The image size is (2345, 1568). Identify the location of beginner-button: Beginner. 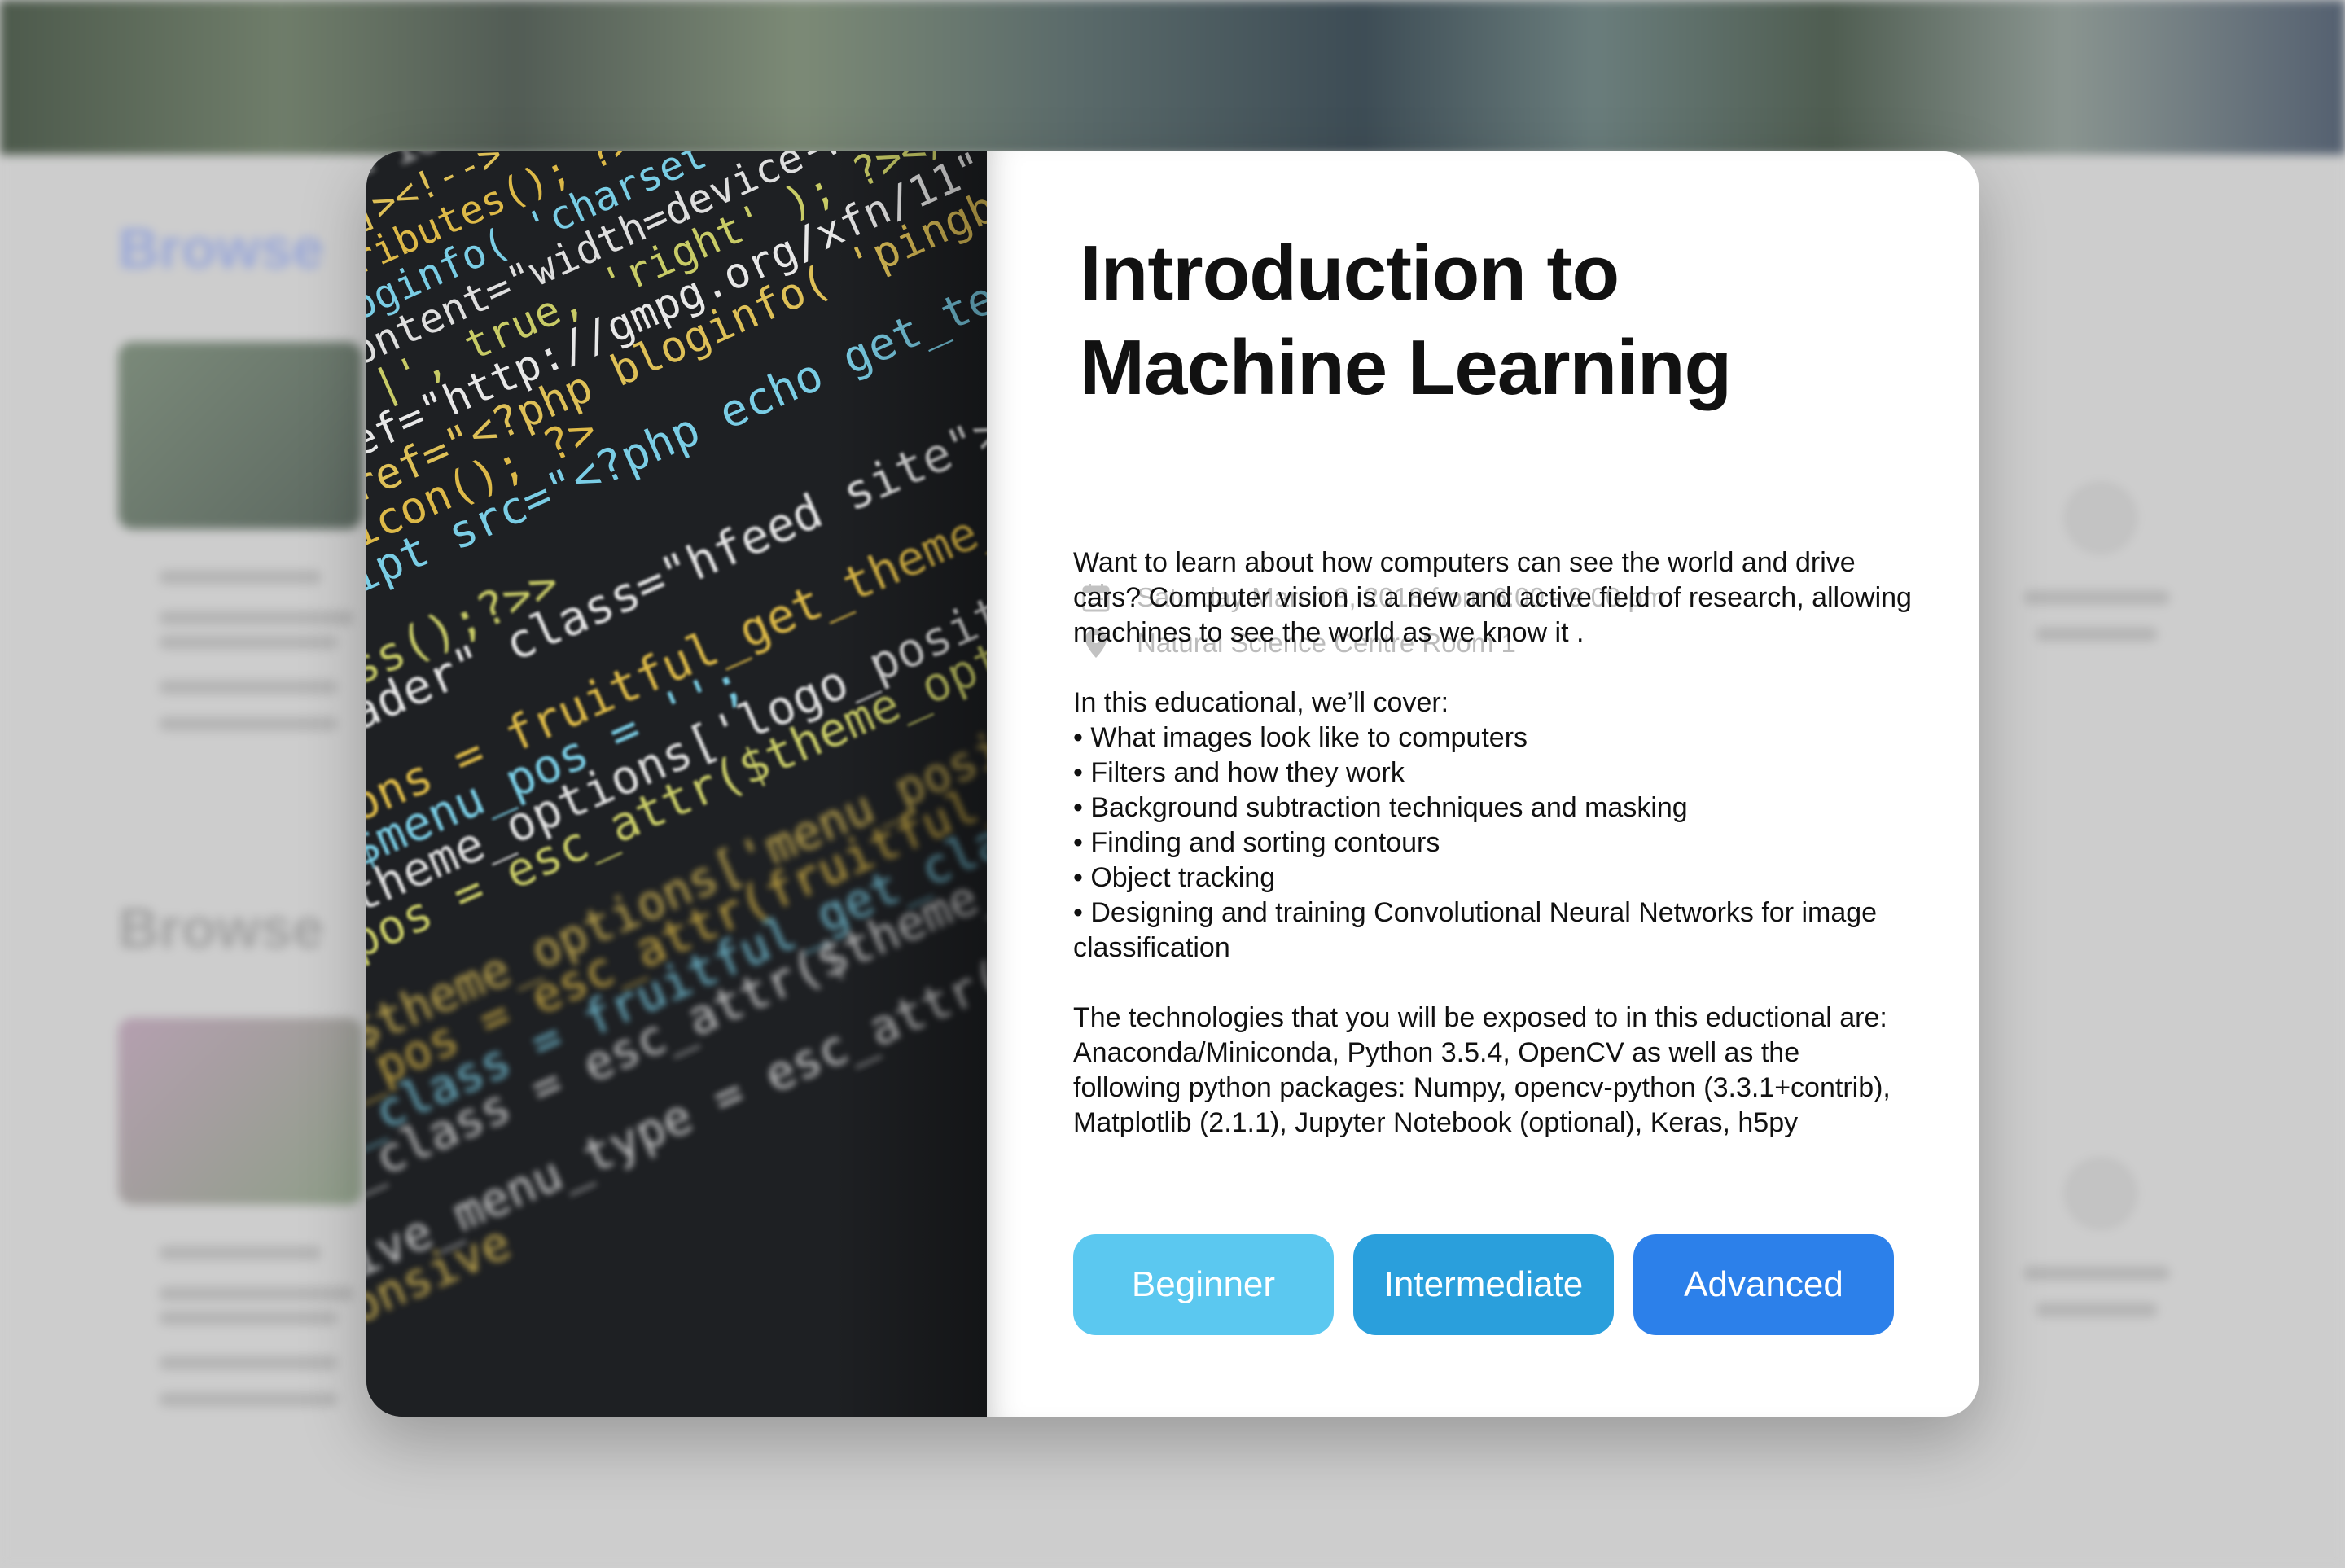
(1204, 1285).